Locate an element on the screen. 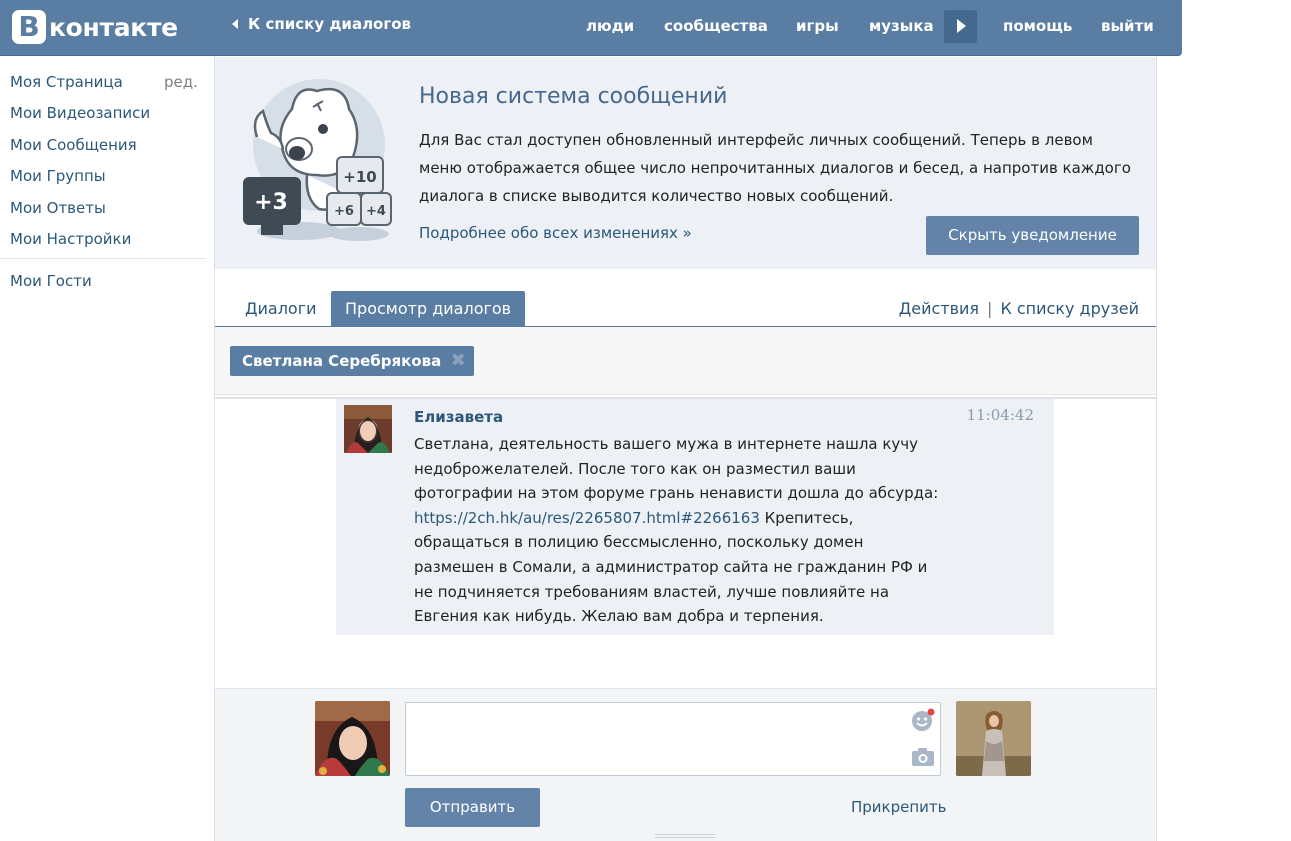  recipient-chip: Светлана Серебрякова ✖ is located at coordinates (352, 361).